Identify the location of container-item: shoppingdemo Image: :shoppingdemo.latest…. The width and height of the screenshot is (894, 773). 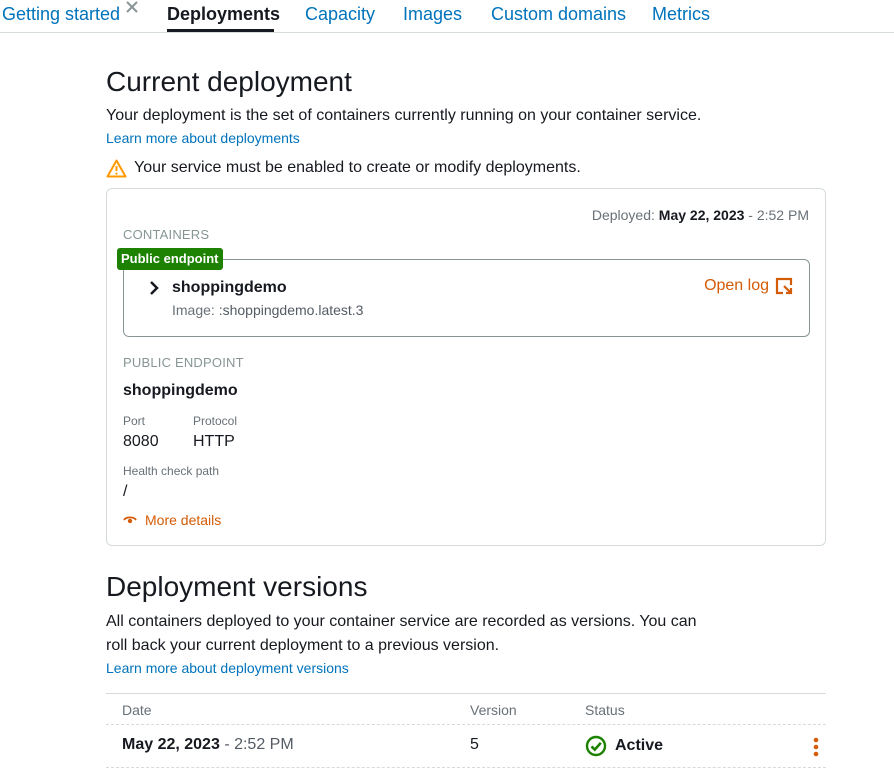
(466, 298).